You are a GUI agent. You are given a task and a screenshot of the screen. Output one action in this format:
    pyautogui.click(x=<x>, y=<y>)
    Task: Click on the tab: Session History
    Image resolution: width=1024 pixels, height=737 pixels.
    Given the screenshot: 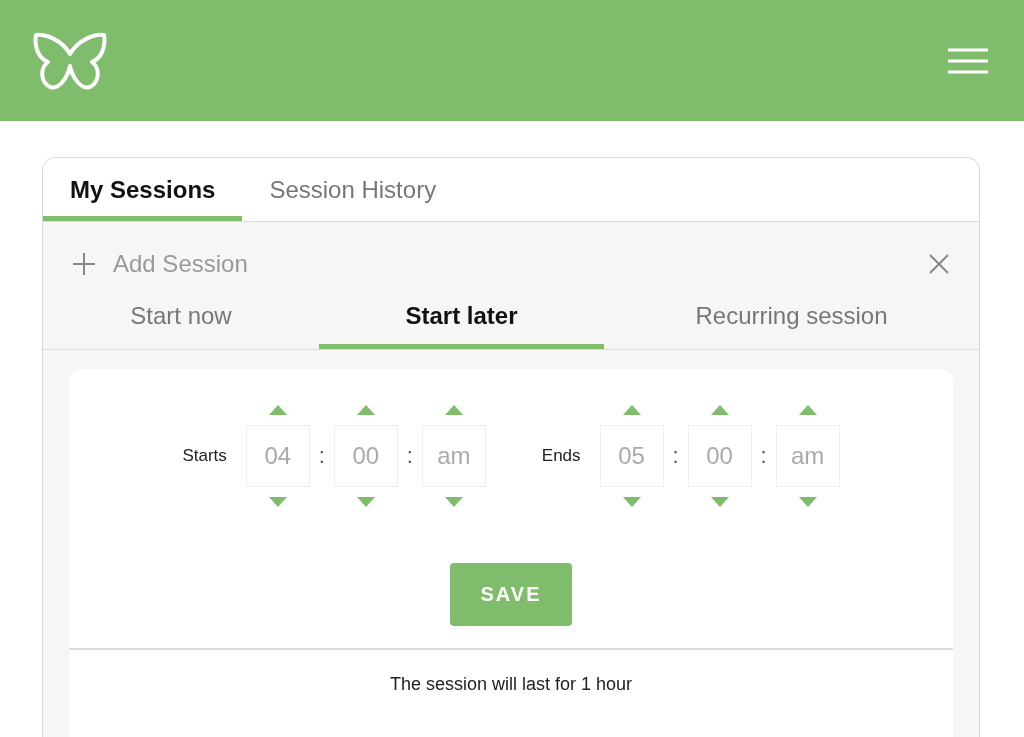 What is the action you would take?
    pyautogui.click(x=353, y=189)
    